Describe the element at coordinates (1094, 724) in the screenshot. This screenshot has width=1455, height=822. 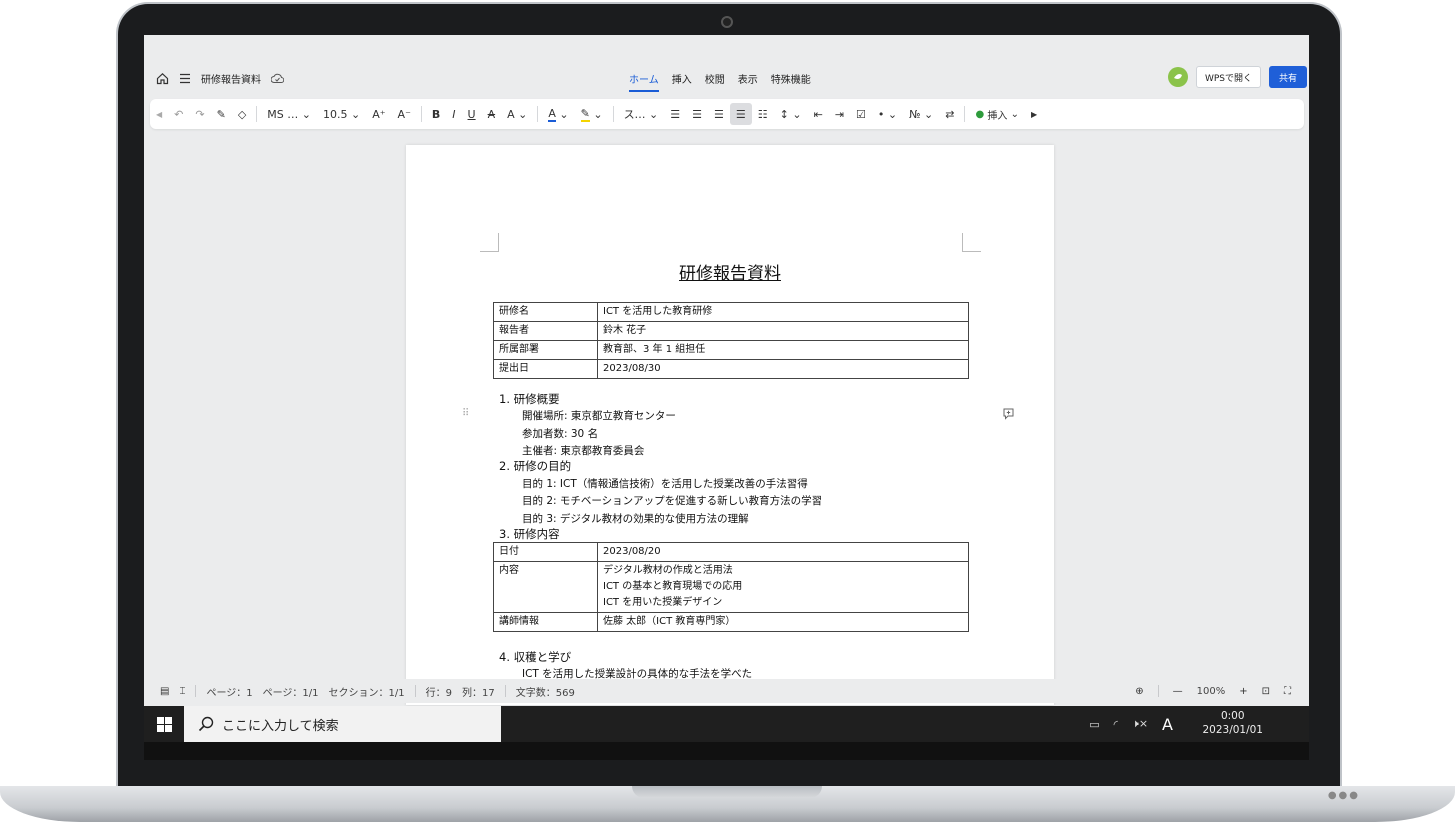
I see `keyboard-icon: ▭` at that location.